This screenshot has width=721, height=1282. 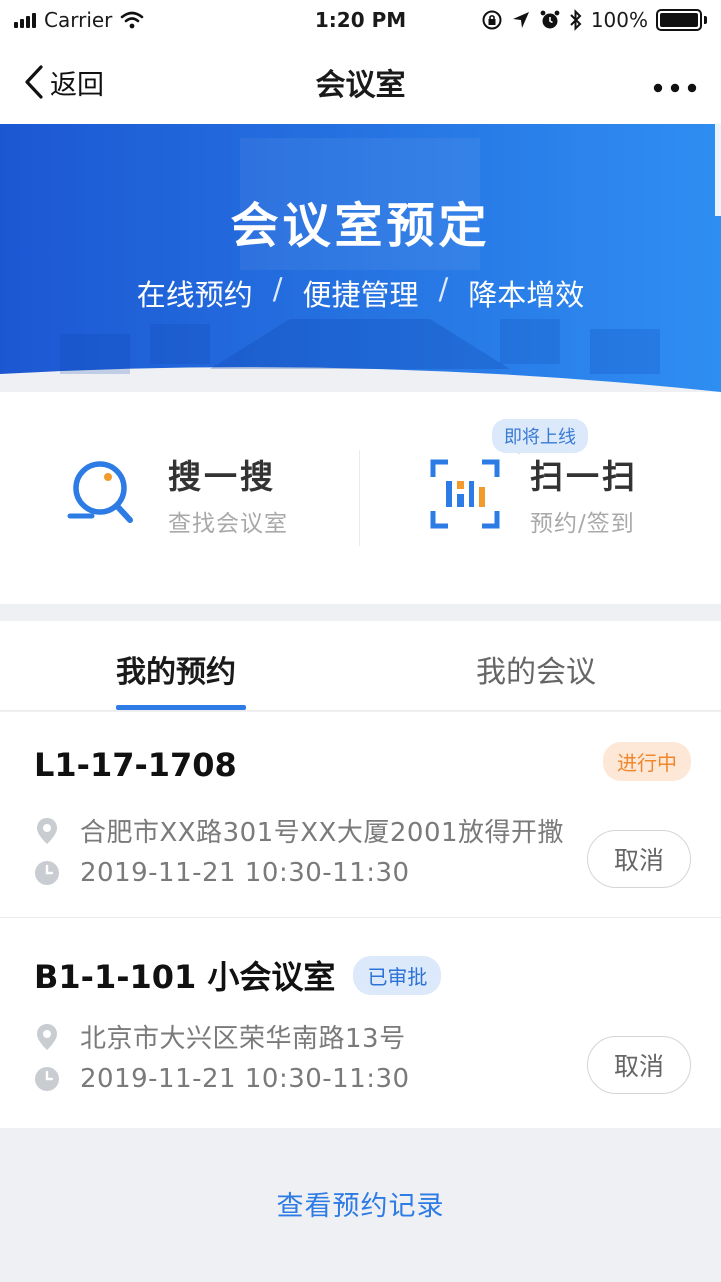 What do you see at coordinates (100, 492) in the screenshot?
I see `search-icon` at bounding box center [100, 492].